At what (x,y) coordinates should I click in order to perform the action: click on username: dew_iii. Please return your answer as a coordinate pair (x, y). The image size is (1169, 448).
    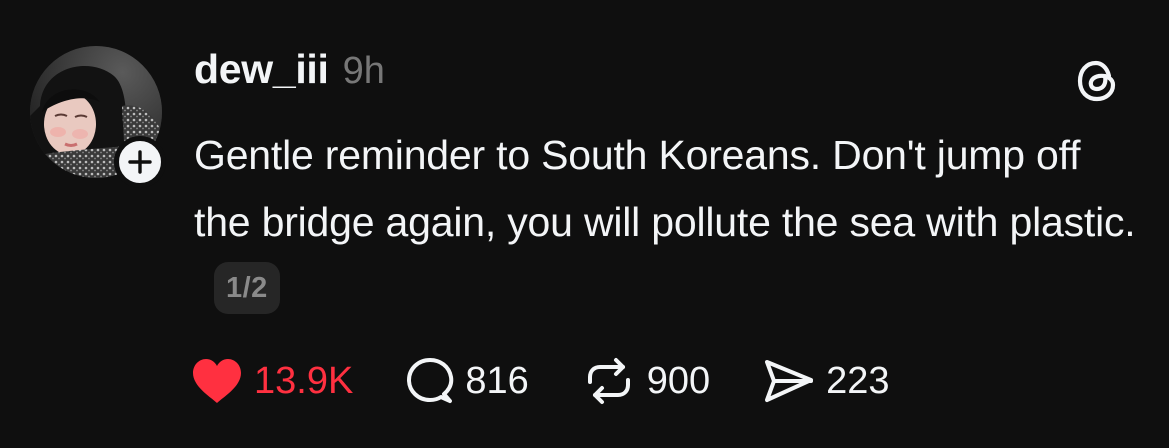
    Looking at the image, I should click on (261, 69).